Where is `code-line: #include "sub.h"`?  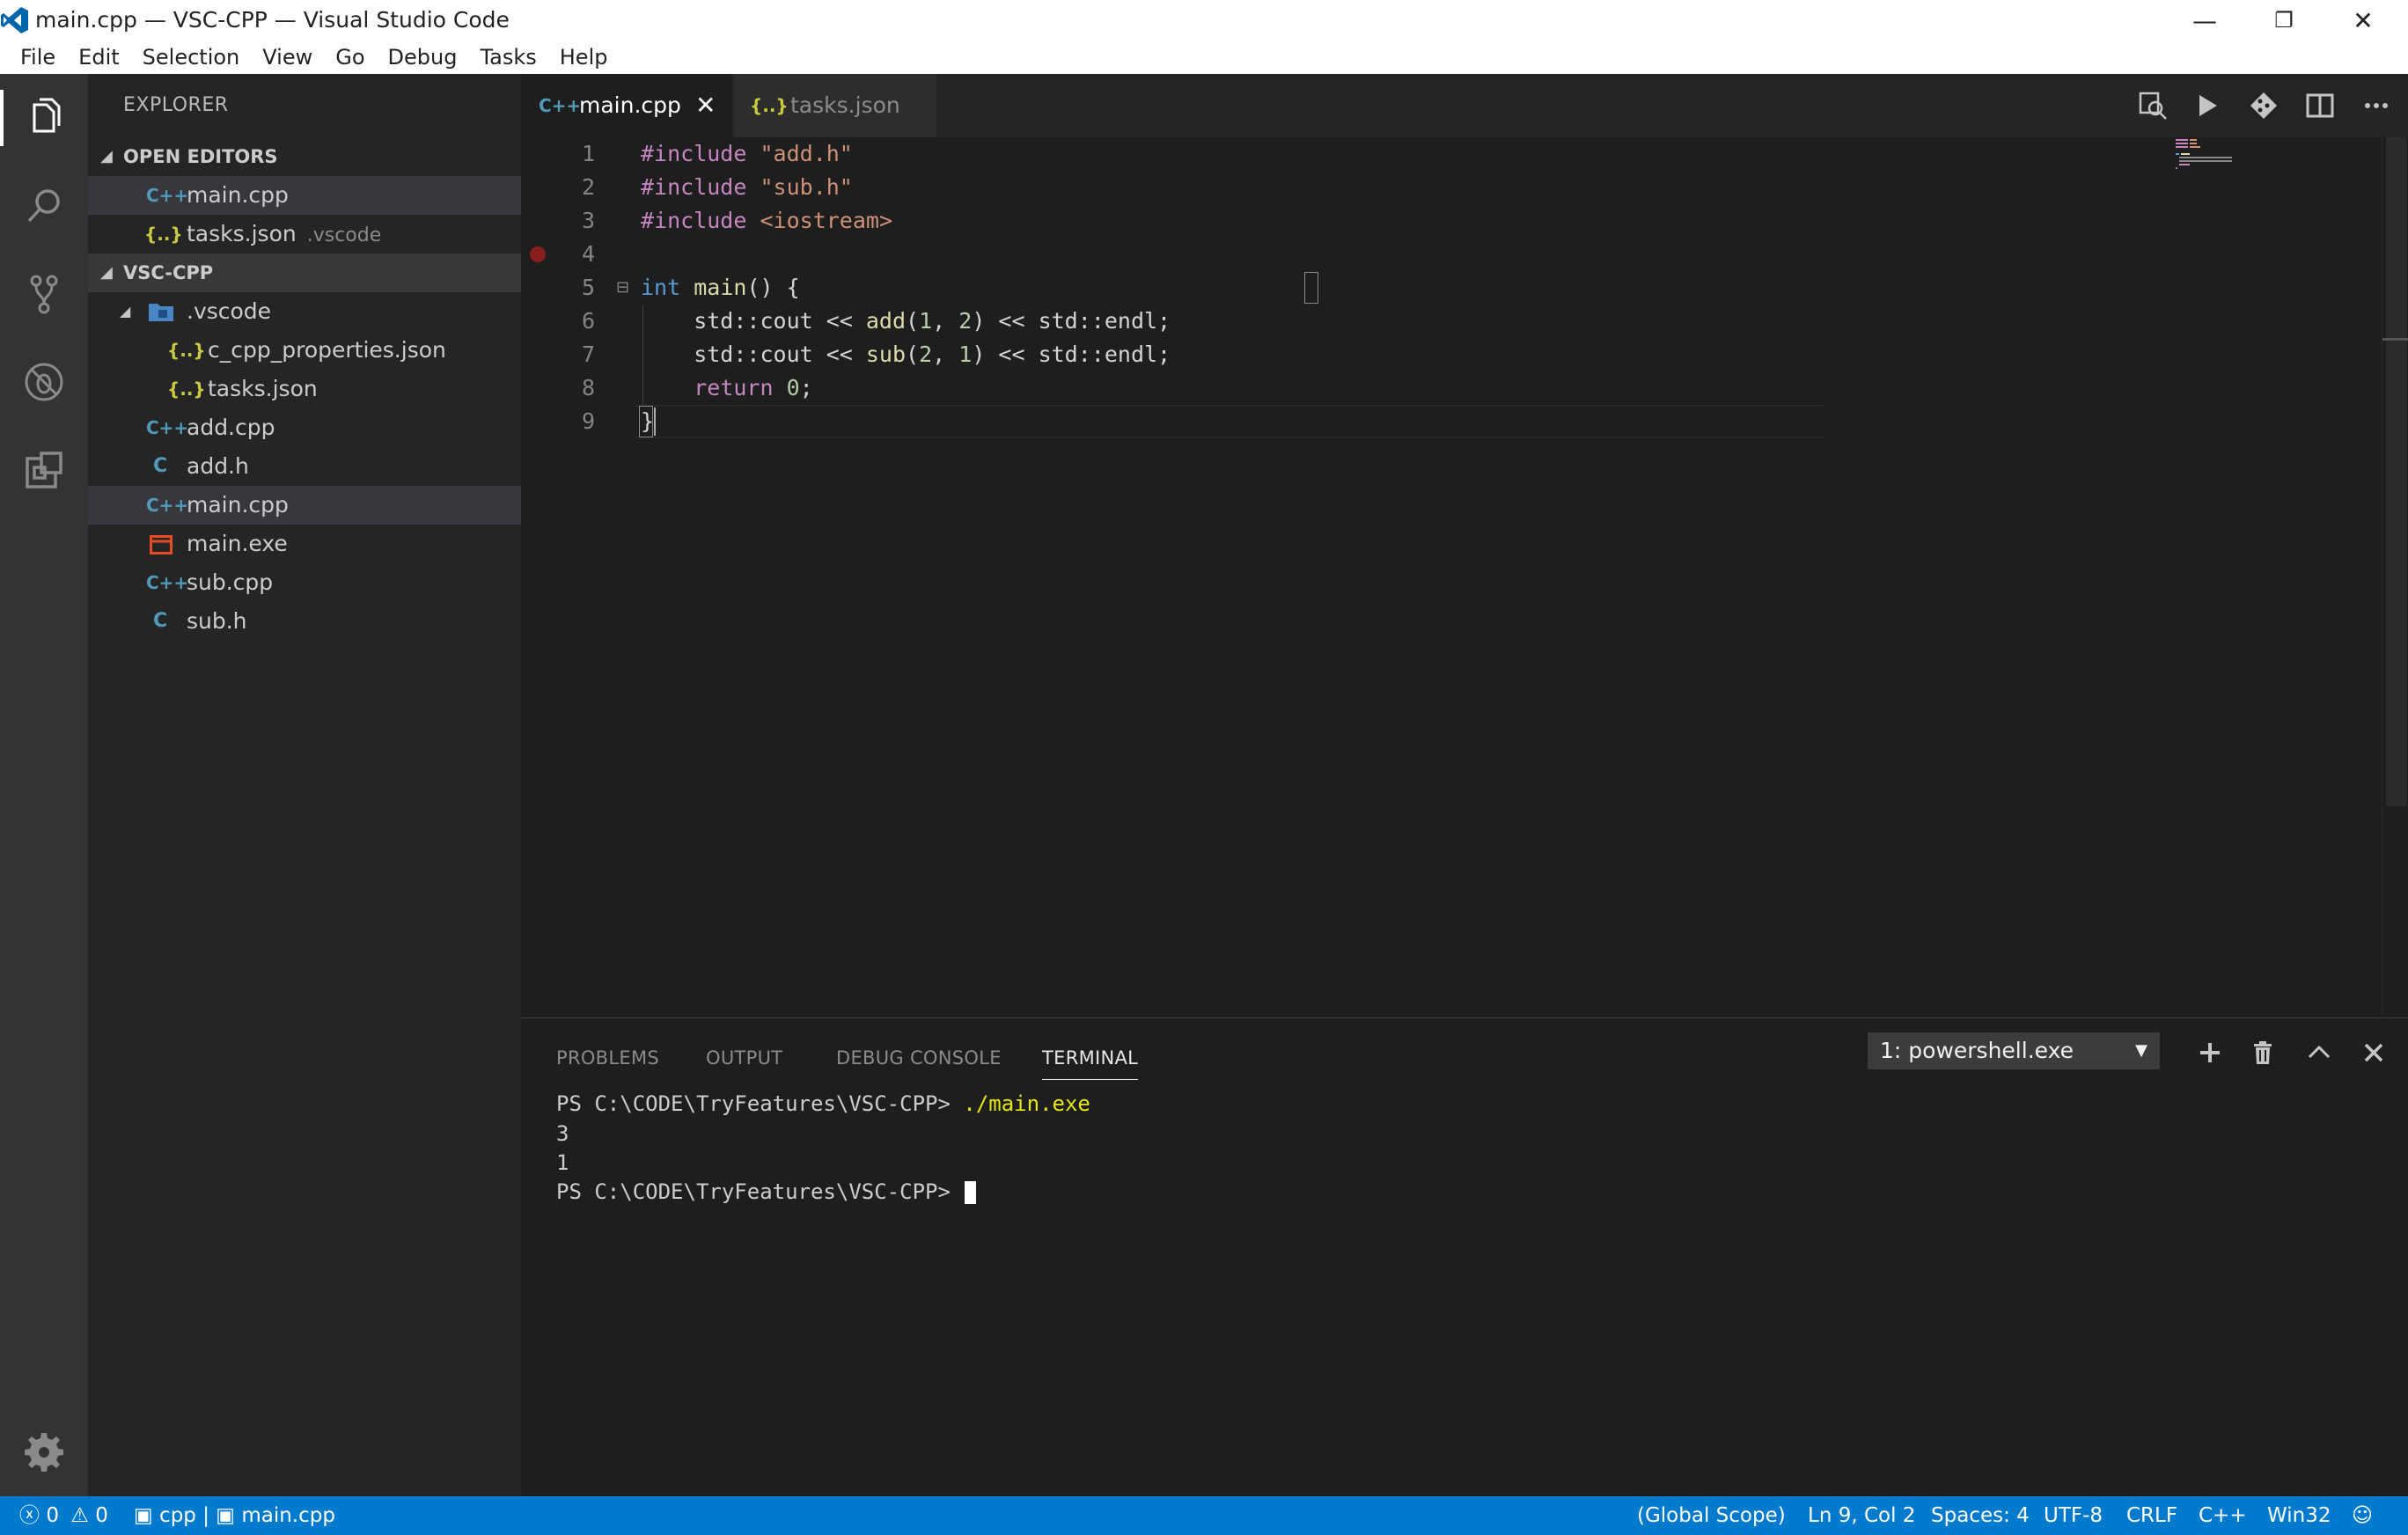
code-line: #include "sub.h" is located at coordinates (747, 187).